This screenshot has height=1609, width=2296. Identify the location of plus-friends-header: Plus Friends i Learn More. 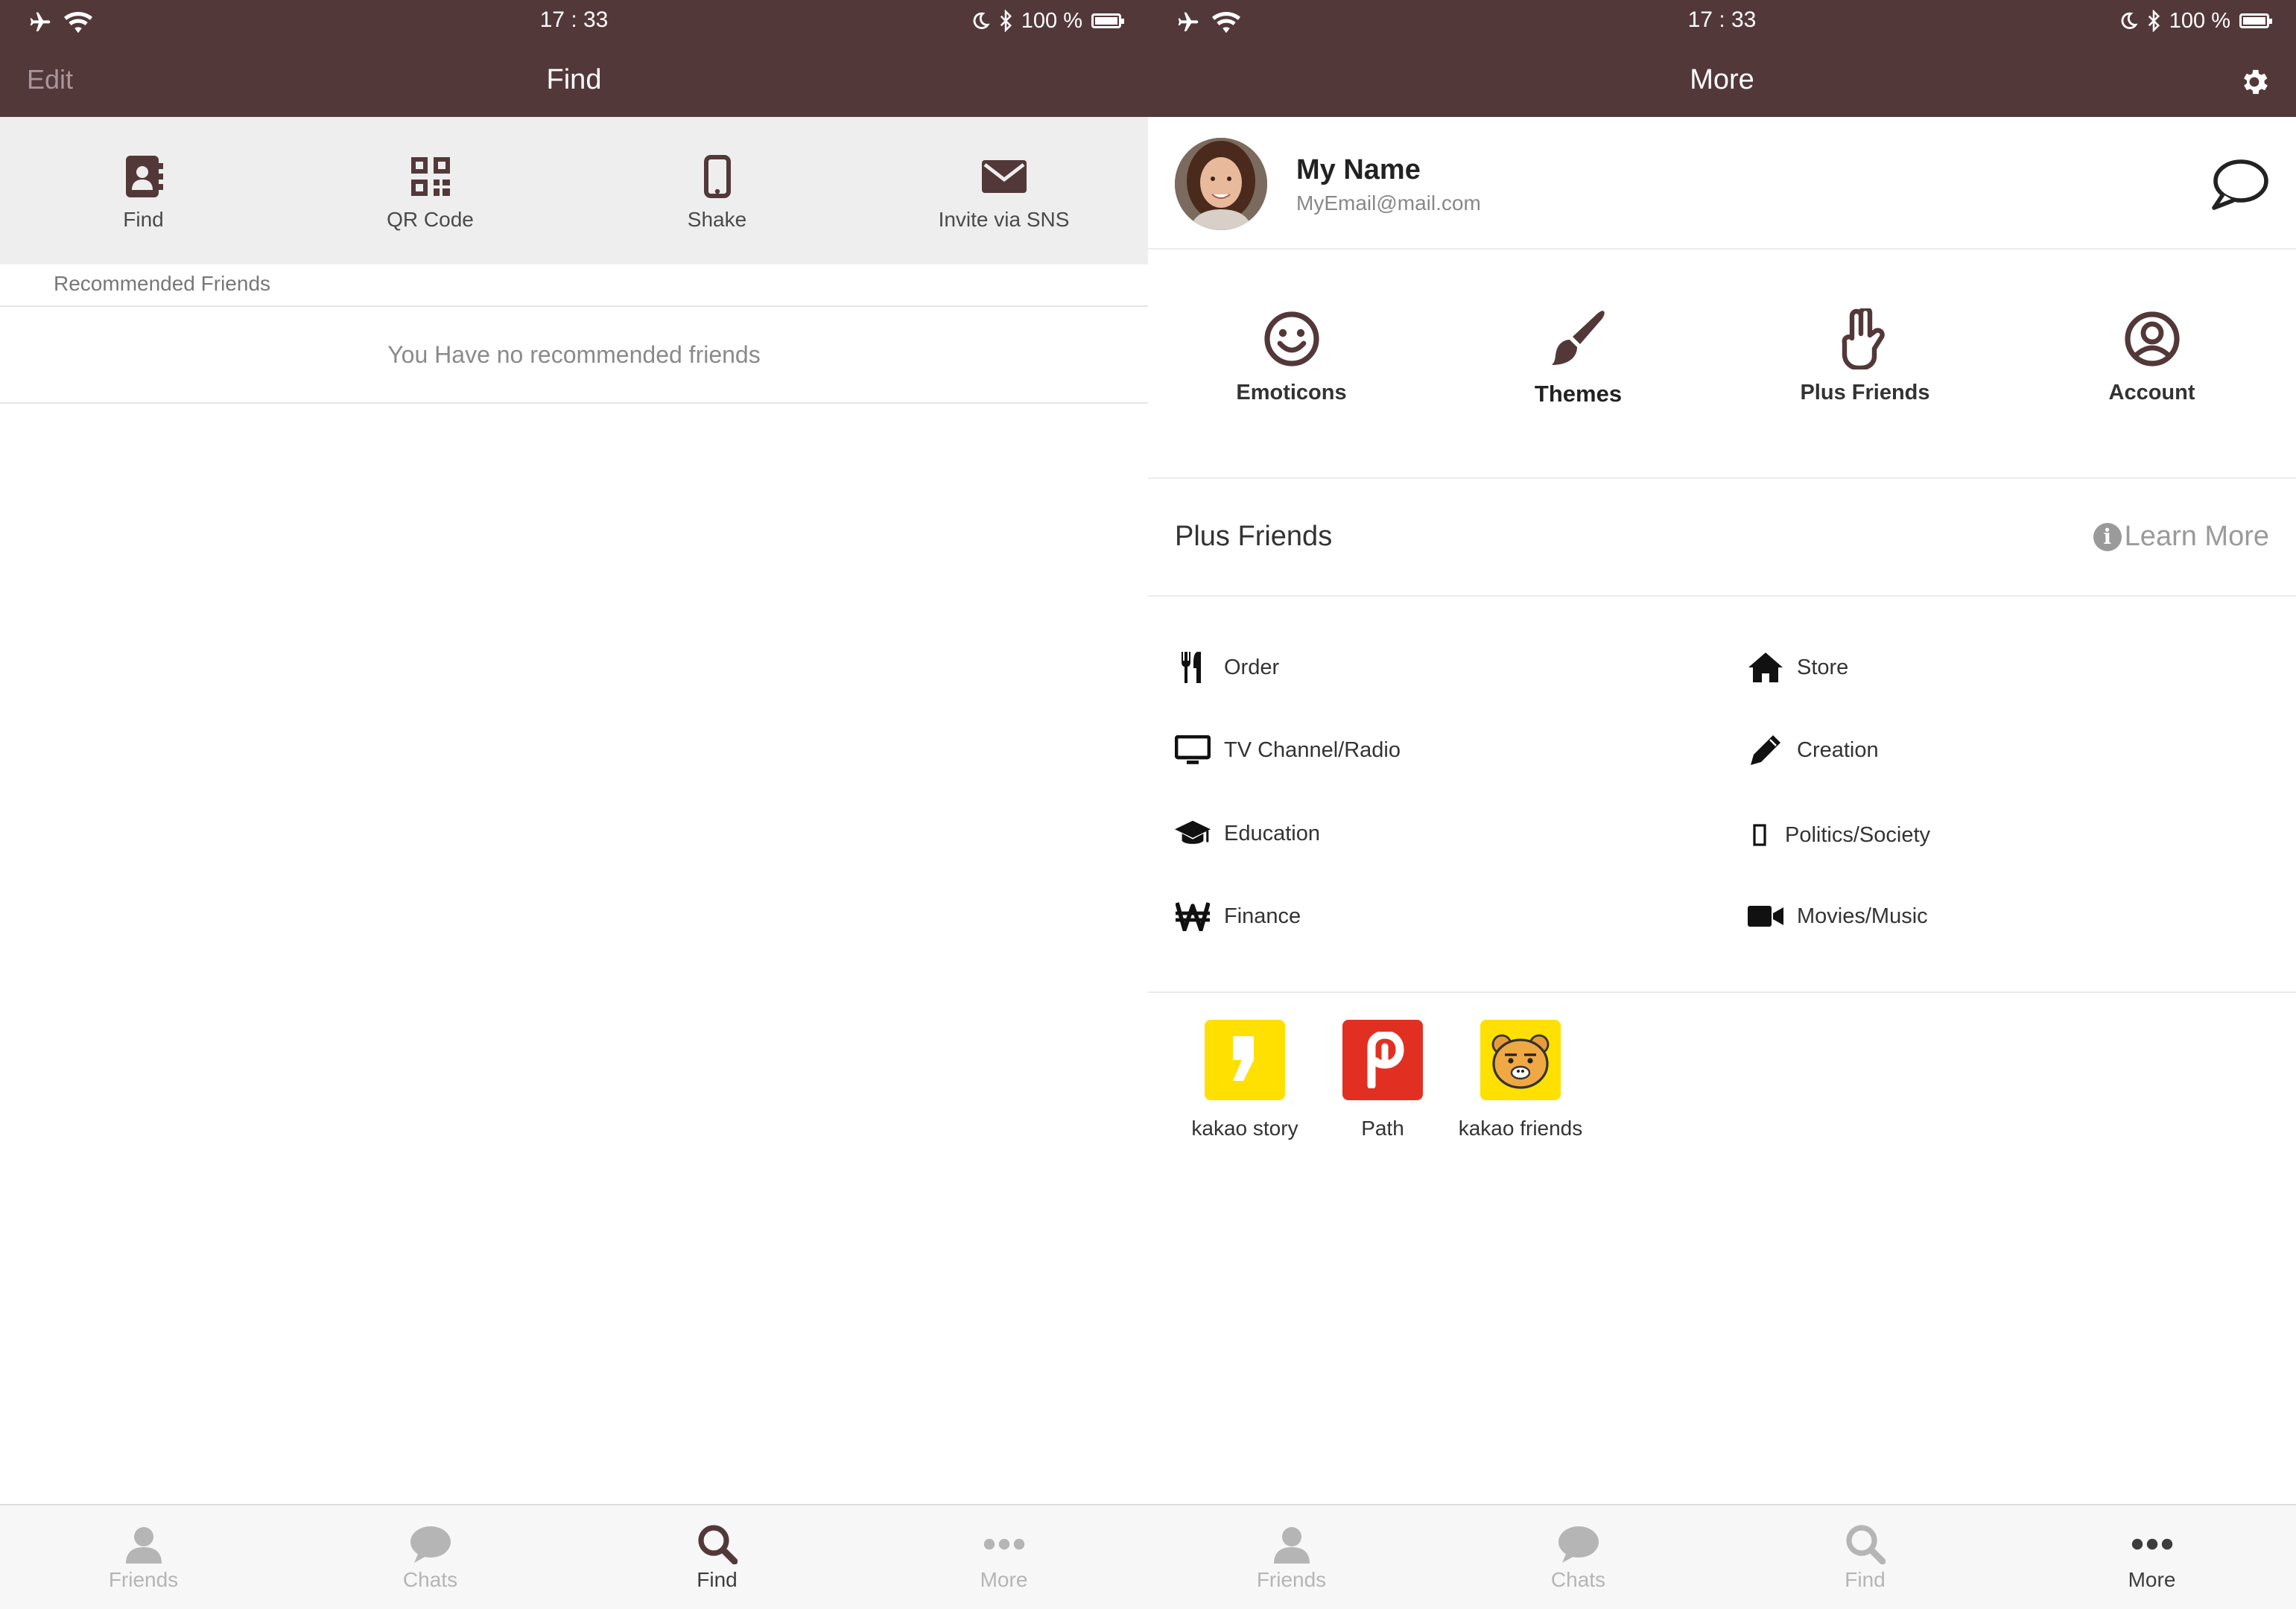
(1722, 538).